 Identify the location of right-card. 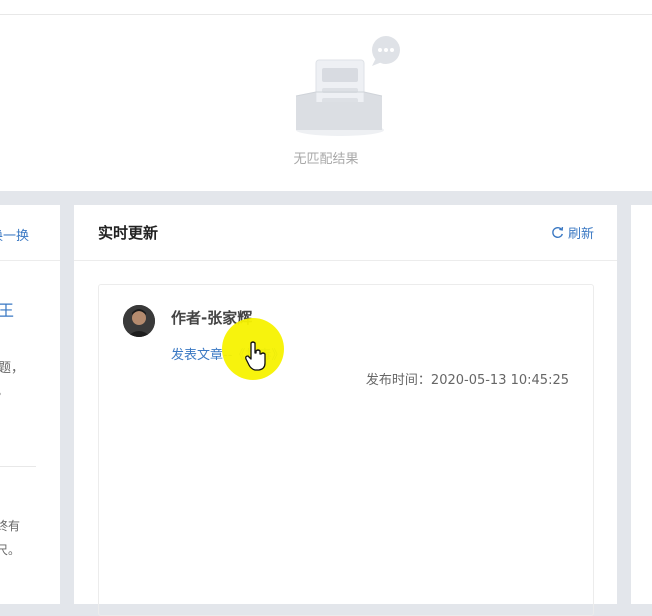
(641, 404).